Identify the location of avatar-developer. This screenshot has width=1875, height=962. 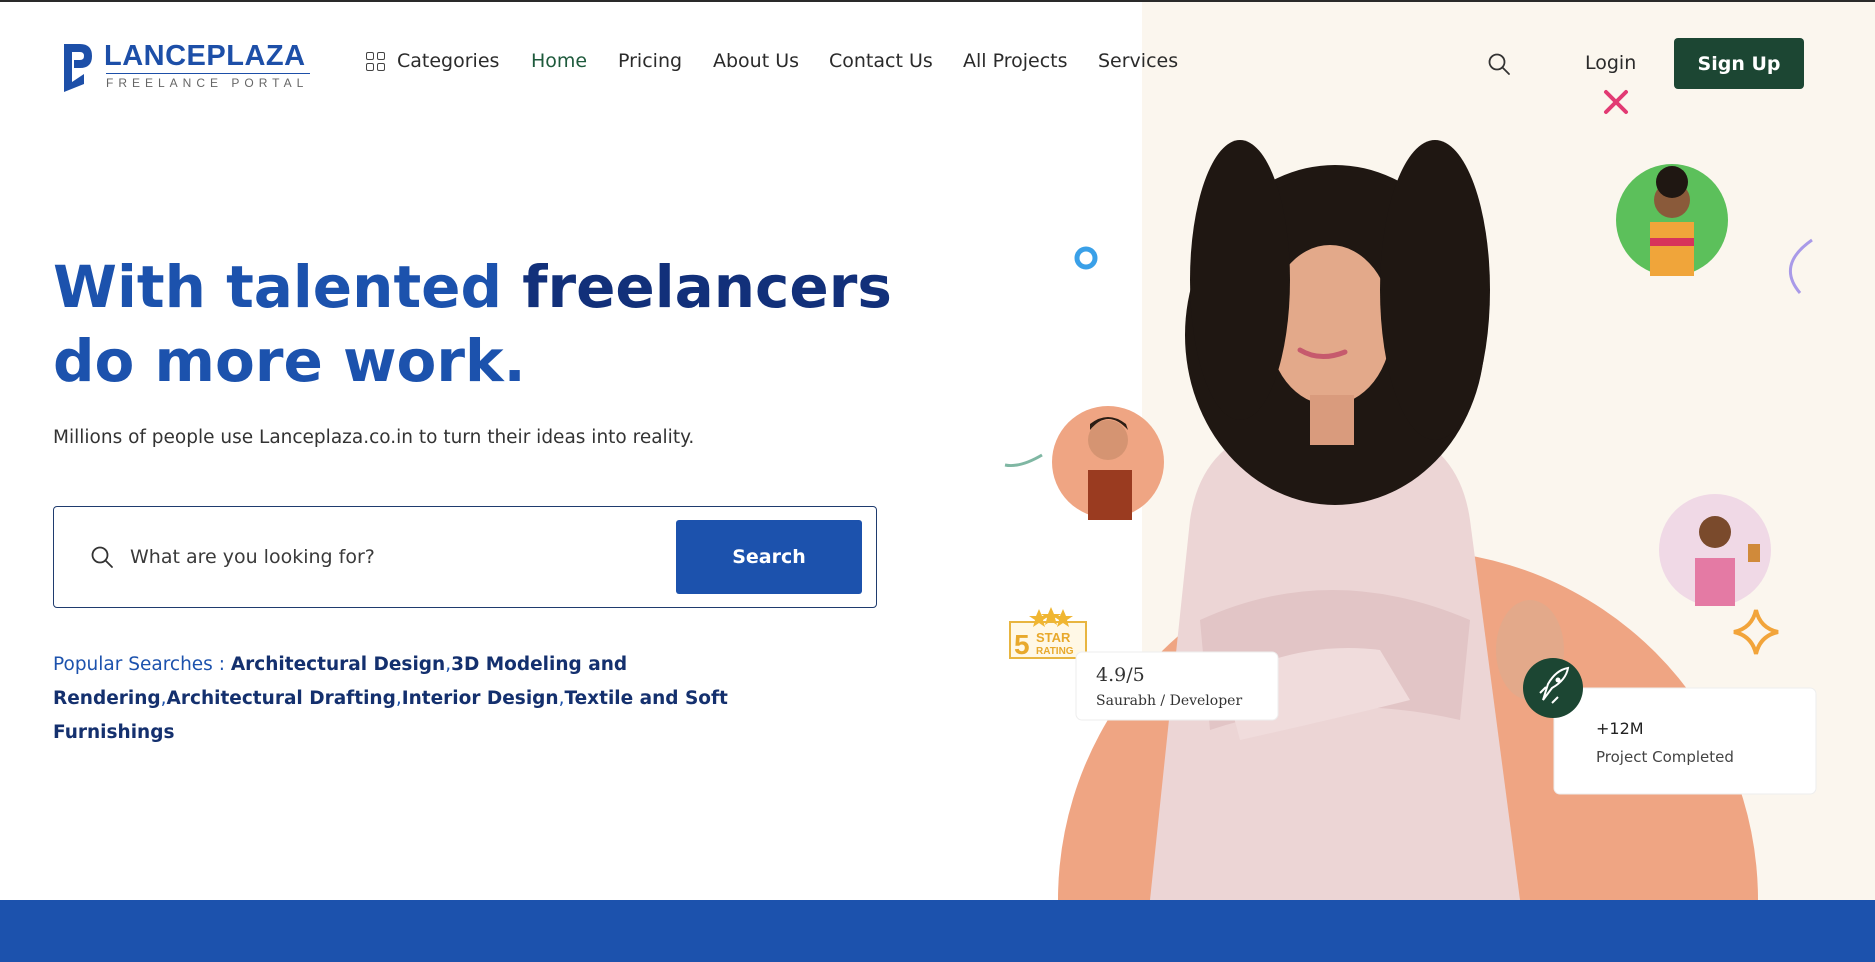
(1108, 463).